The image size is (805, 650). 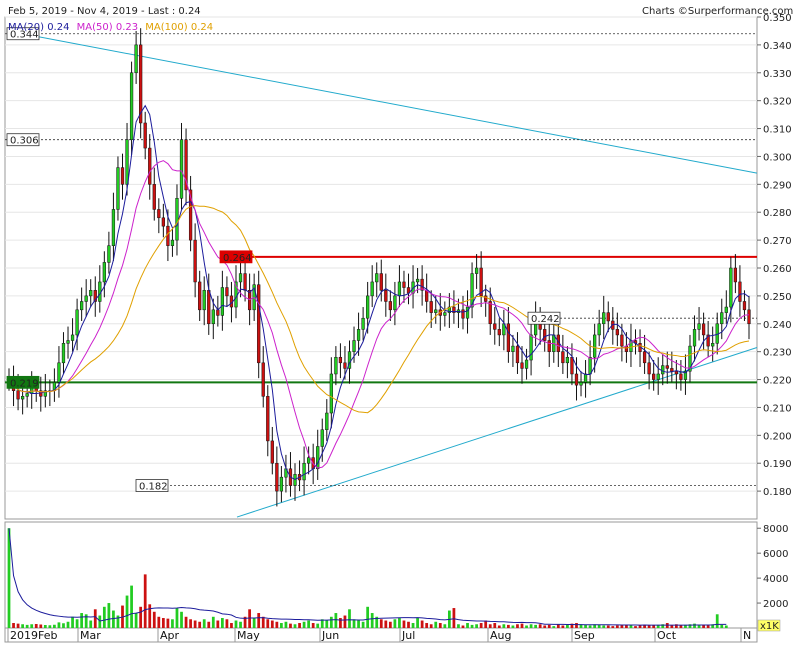 What do you see at coordinates (717, 11) in the screenshot?
I see `credit-text: Charts ©Surperformance.com` at bounding box center [717, 11].